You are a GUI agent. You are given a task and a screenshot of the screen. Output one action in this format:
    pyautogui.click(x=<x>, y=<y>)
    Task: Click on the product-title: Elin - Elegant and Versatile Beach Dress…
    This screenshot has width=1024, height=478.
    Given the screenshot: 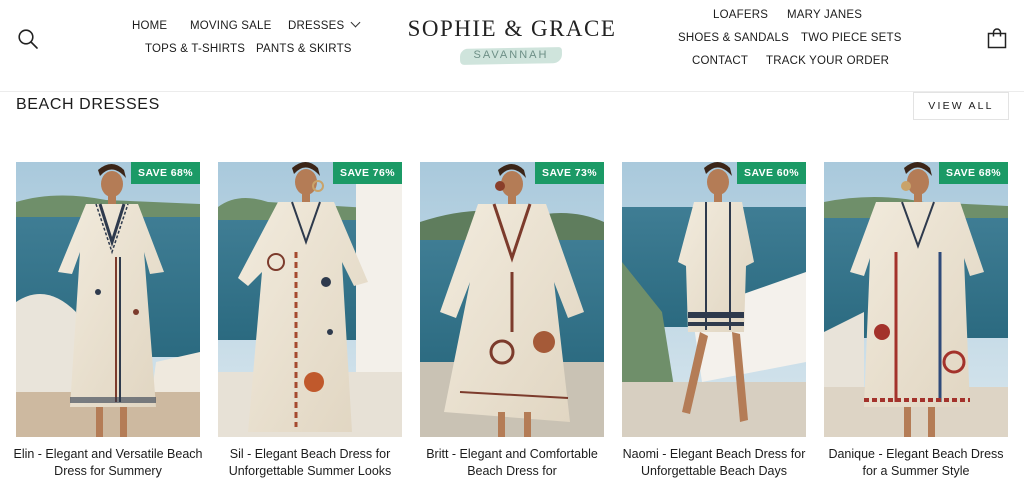 What is the action you would take?
    pyautogui.click(x=108, y=462)
    